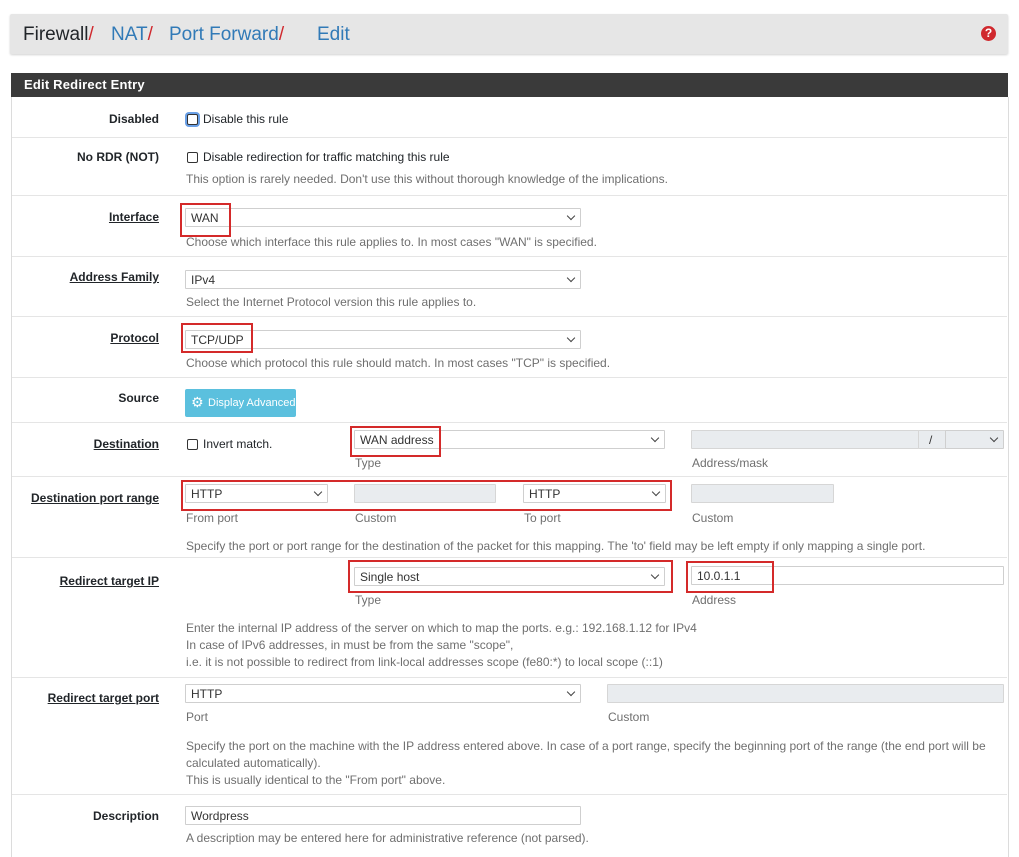 This screenshot has height=857, width=1019. Describe the element at coordinates (134, 217) in the screenshot. I see `interface-label: Interface` at that location.